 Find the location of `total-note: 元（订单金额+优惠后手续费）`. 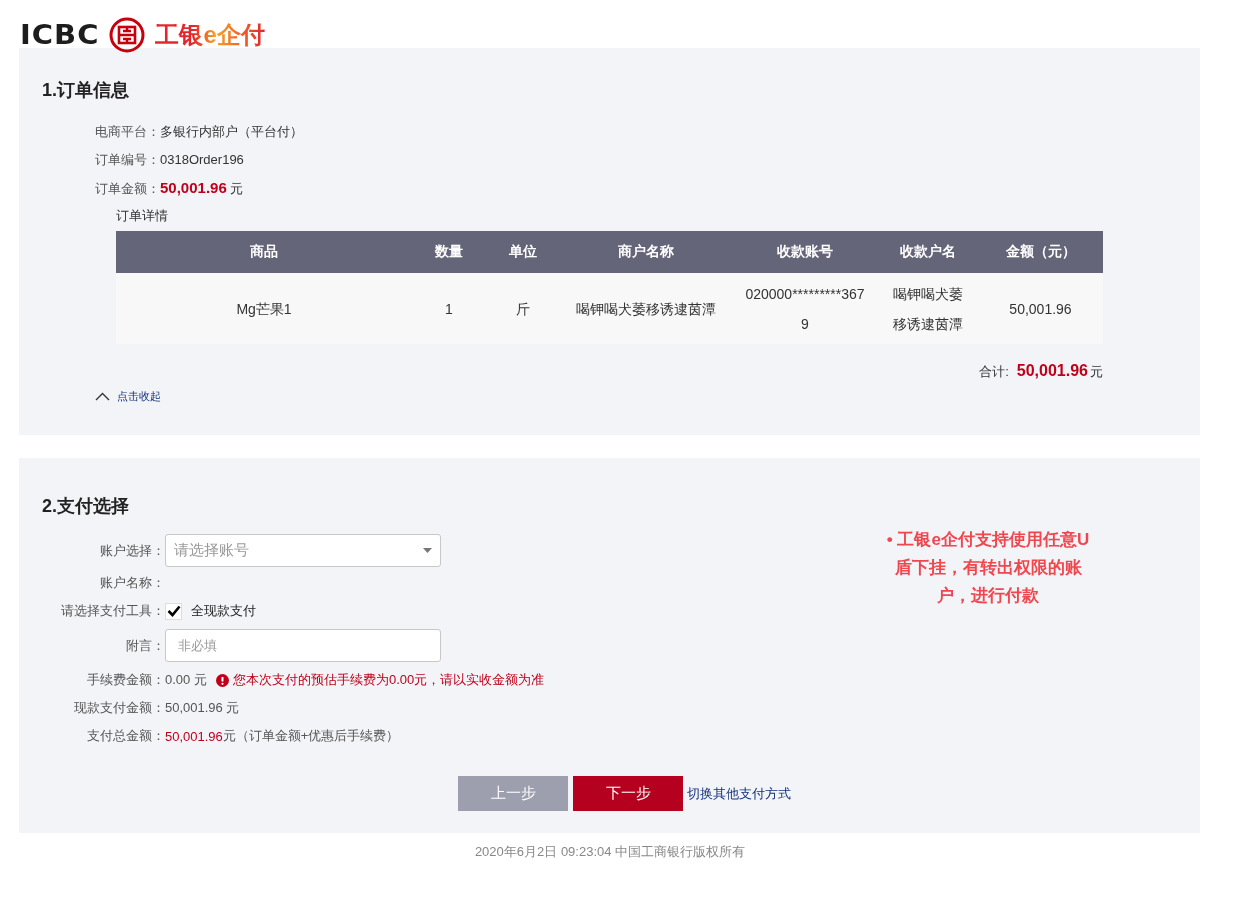

total-note: 元（订单金额+优惠后手续费） is located at coordinates (311, 736).